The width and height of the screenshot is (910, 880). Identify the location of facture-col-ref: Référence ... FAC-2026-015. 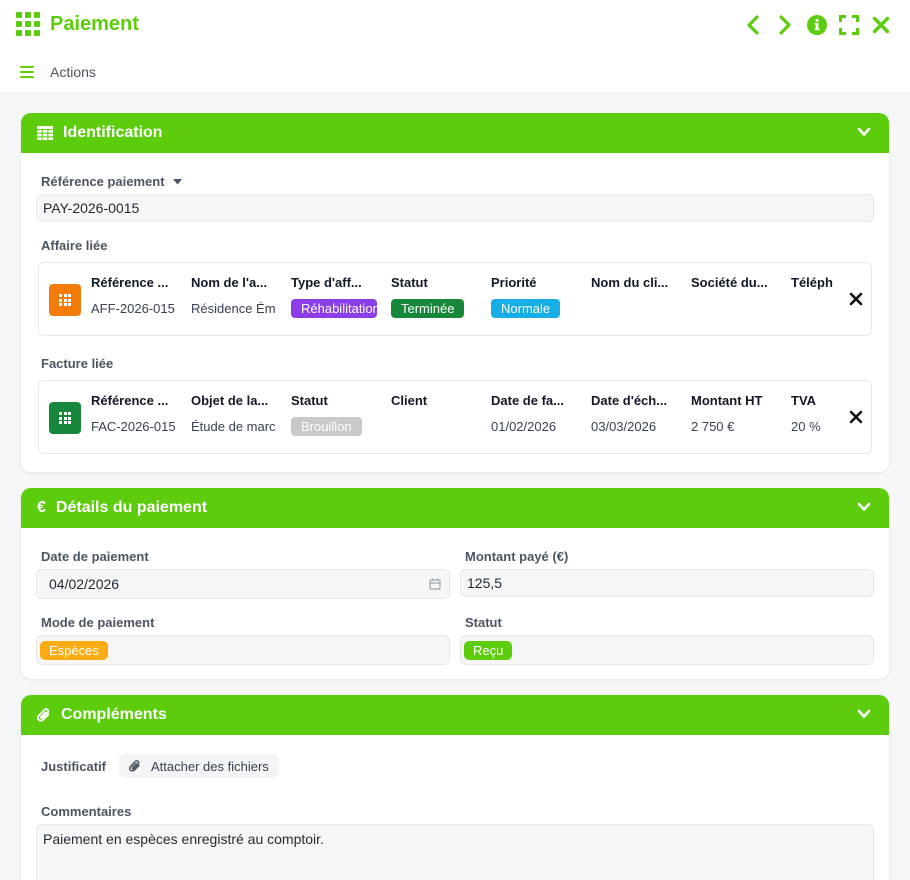
(133, 413).